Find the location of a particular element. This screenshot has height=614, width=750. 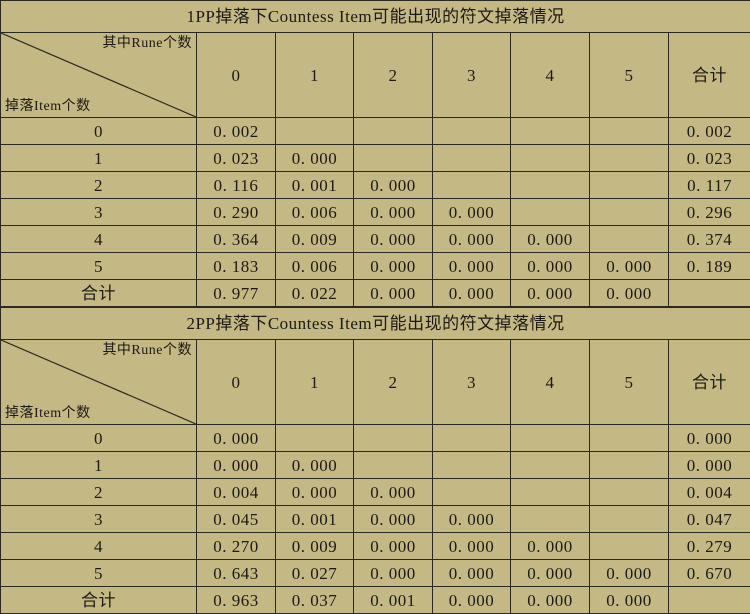

data-cell-total: 0. 004 is located at coordinates (709, 492).